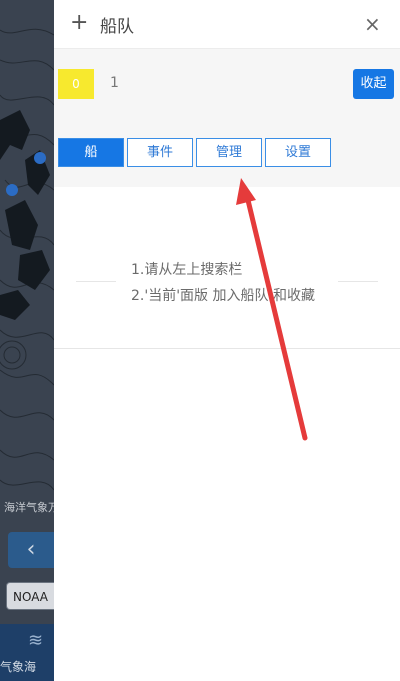  What do you see at coordinates (373, 84) in the screenshot?
I see `collapse-button: 收起` at bounding box center [373, 84].